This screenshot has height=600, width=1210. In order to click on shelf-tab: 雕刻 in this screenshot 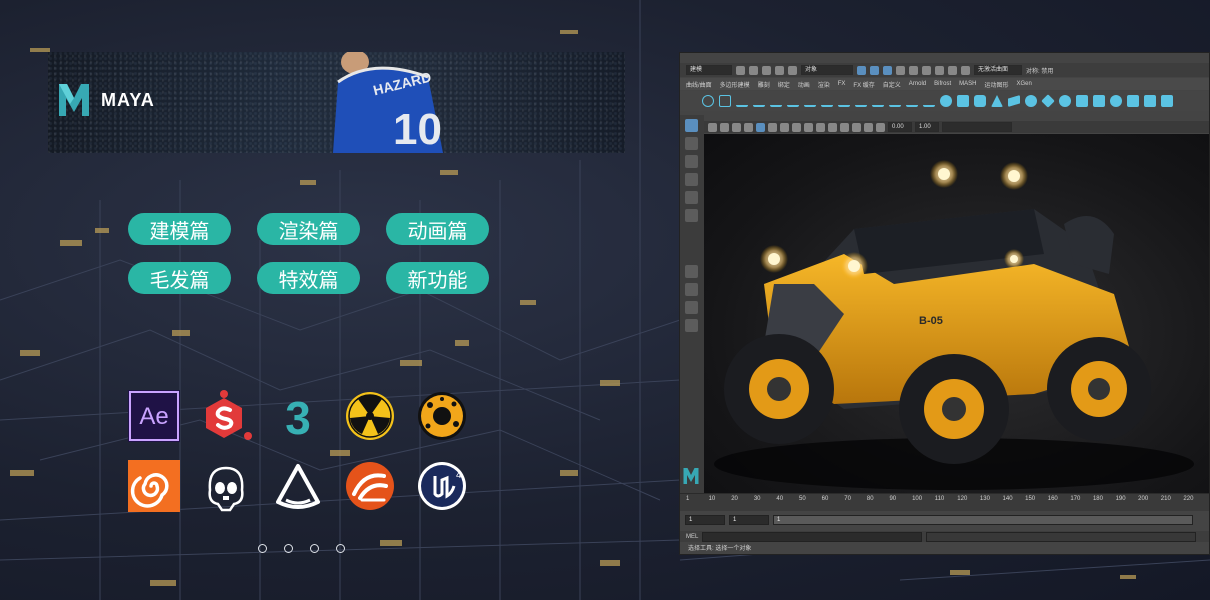, I will do `click(764, 84)`.